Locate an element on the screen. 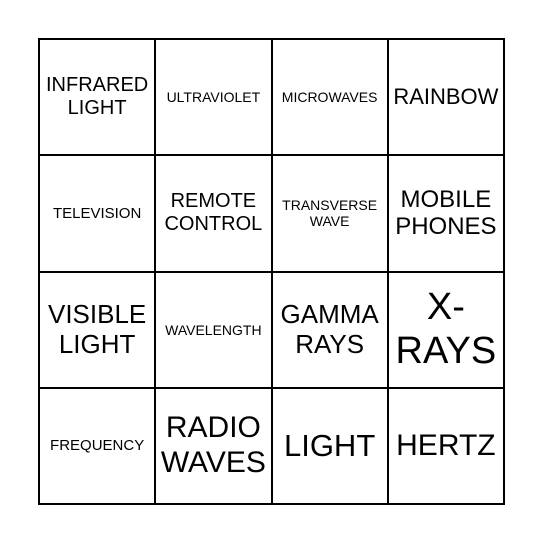 This screenshot has width=544, height=544. bingo-cell: REMOTE CONTROL is located at coordinates (213, 213).